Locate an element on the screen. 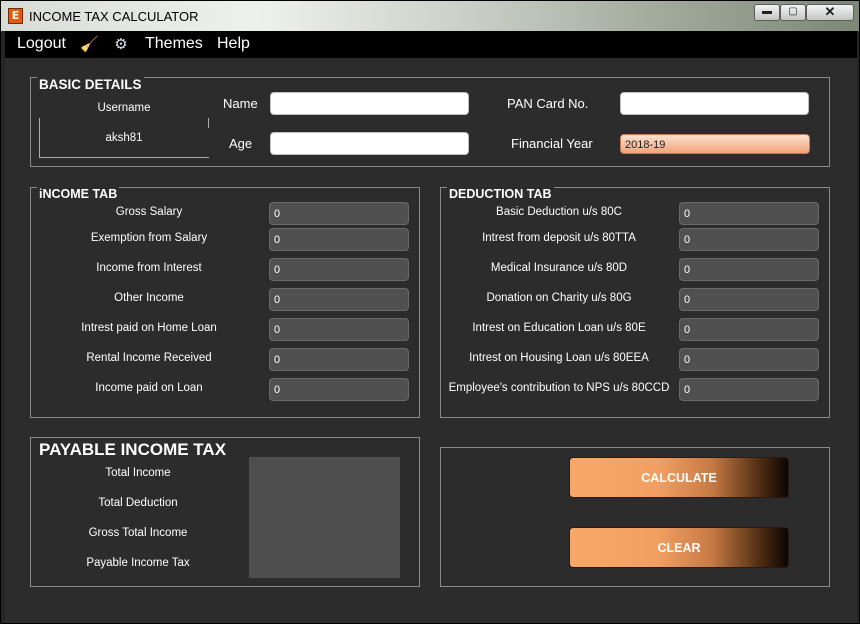  menu-themes: Themes is located at coordinates (174, 44).